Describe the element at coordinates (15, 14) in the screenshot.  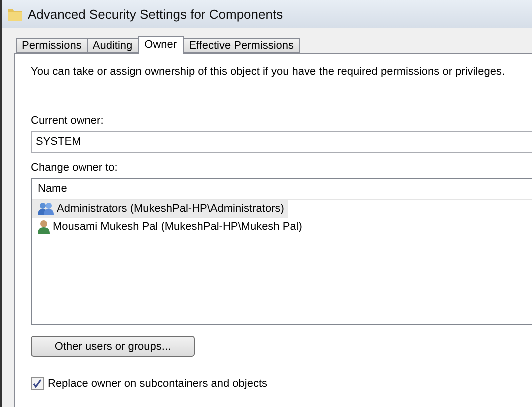
I see `folder-icon` at that location.